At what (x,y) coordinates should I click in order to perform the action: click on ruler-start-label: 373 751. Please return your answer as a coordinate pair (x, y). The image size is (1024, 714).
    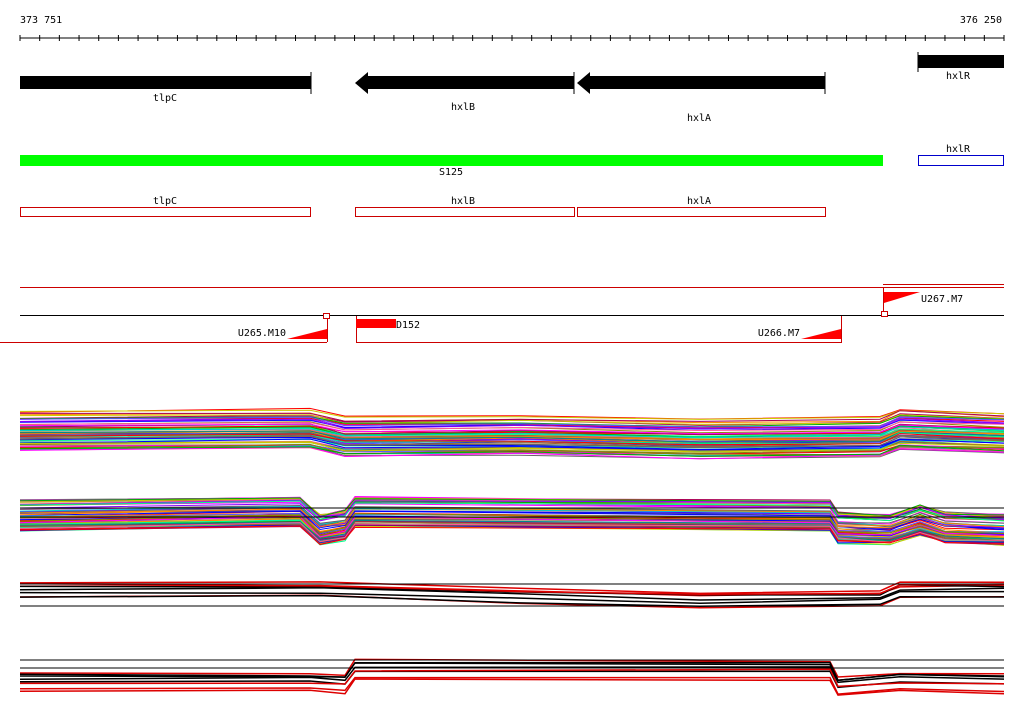
    Looking at the image, I should click on (41, 20).